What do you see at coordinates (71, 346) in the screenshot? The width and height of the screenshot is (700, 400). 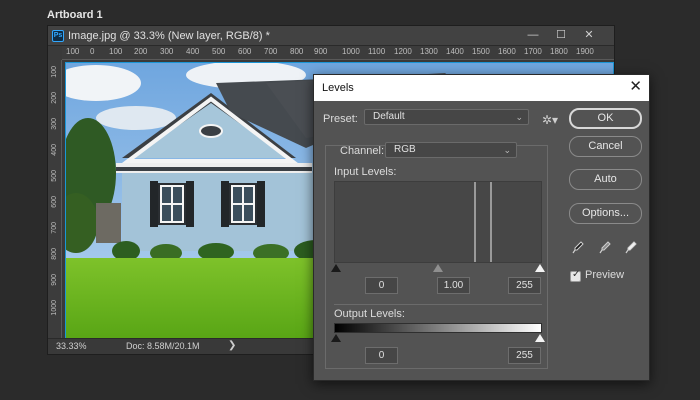 I see `zoom-level: 33.33%` at bounding box center [71, 346].